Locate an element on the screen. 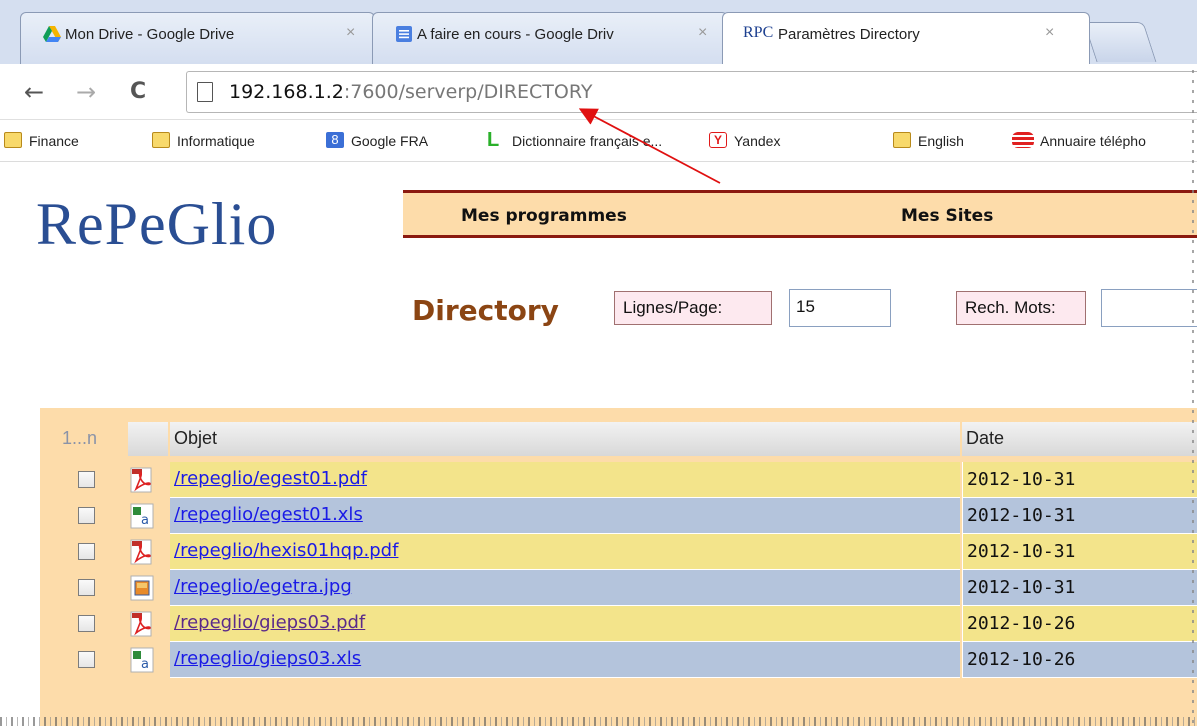  tab-title: Paramètres Directory is located at coordinates (849, 34).